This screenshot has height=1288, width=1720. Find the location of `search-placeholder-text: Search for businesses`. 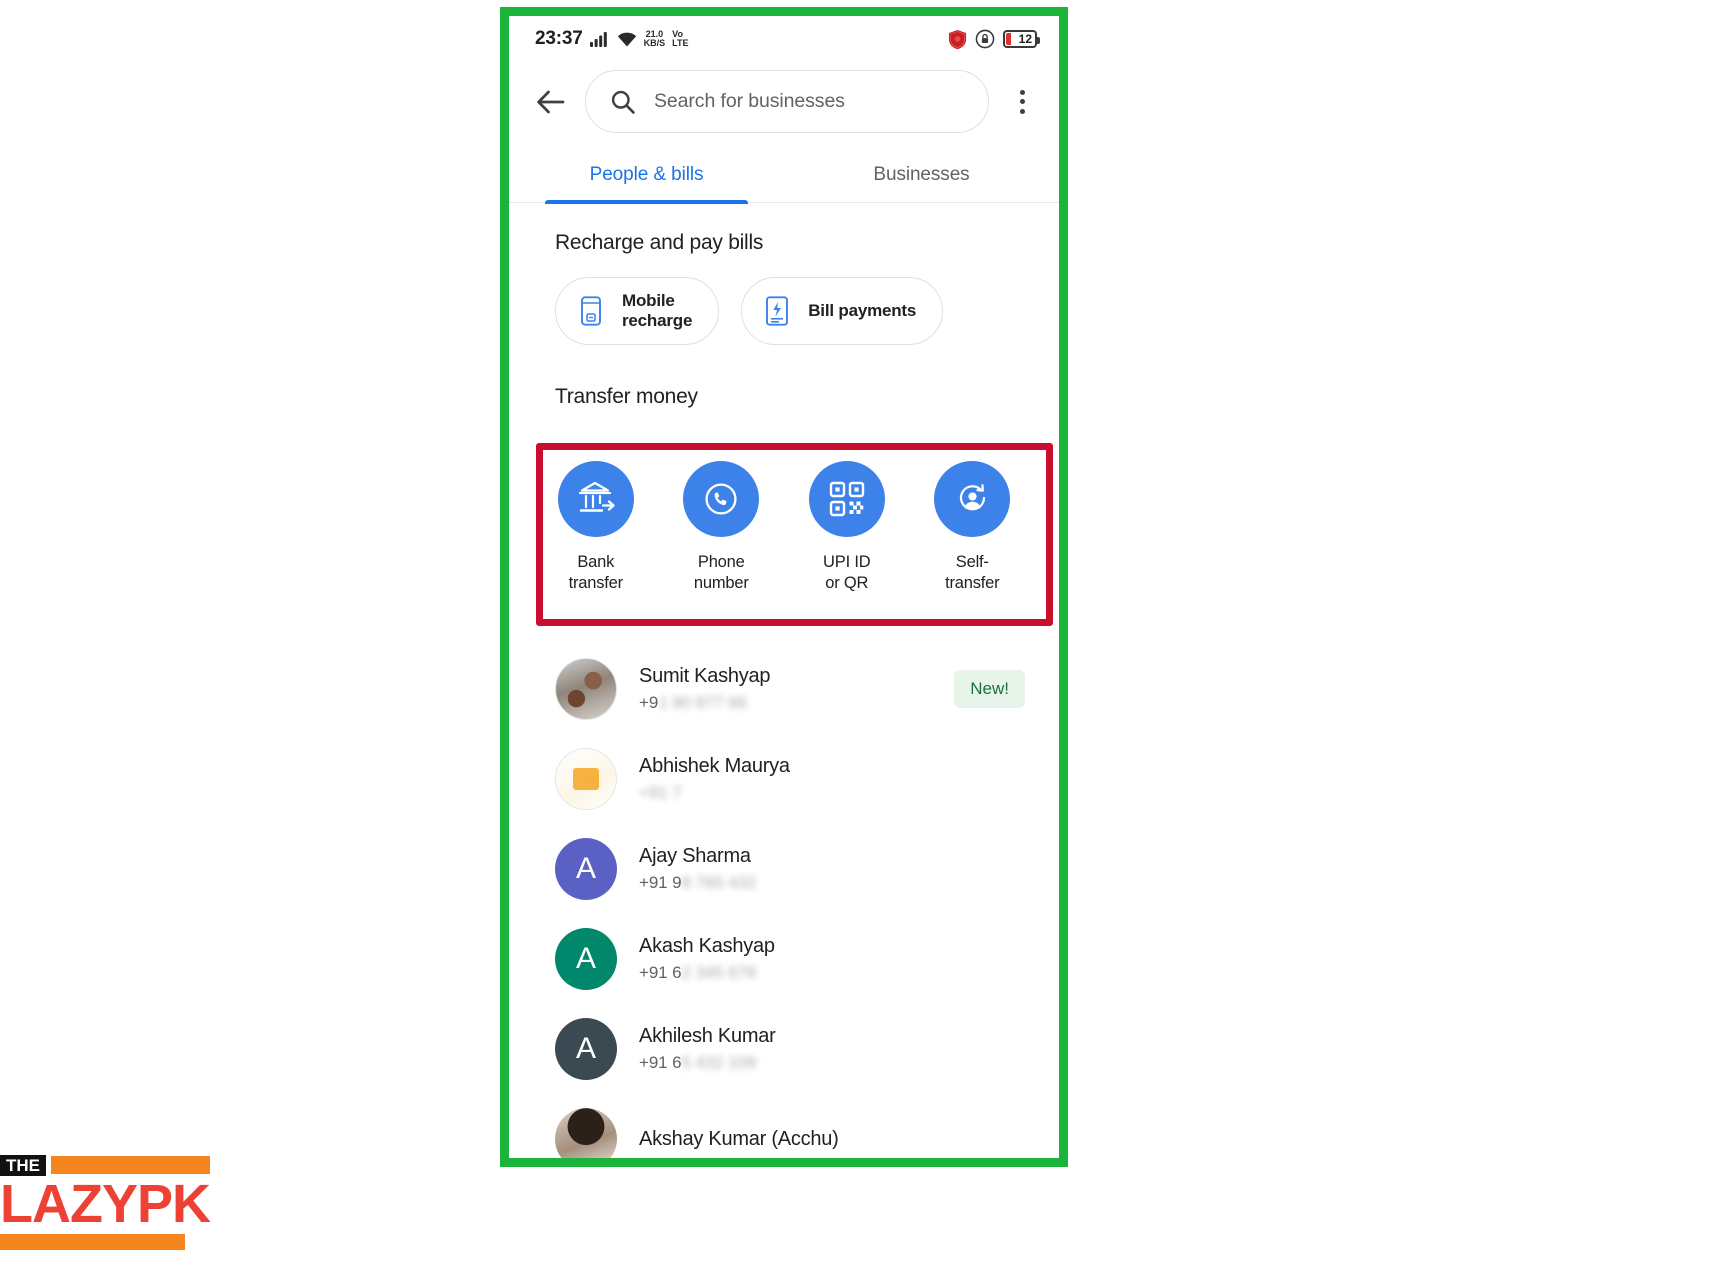

search-placeholder-text: Search for businesses is located at coordinates (749, 101).